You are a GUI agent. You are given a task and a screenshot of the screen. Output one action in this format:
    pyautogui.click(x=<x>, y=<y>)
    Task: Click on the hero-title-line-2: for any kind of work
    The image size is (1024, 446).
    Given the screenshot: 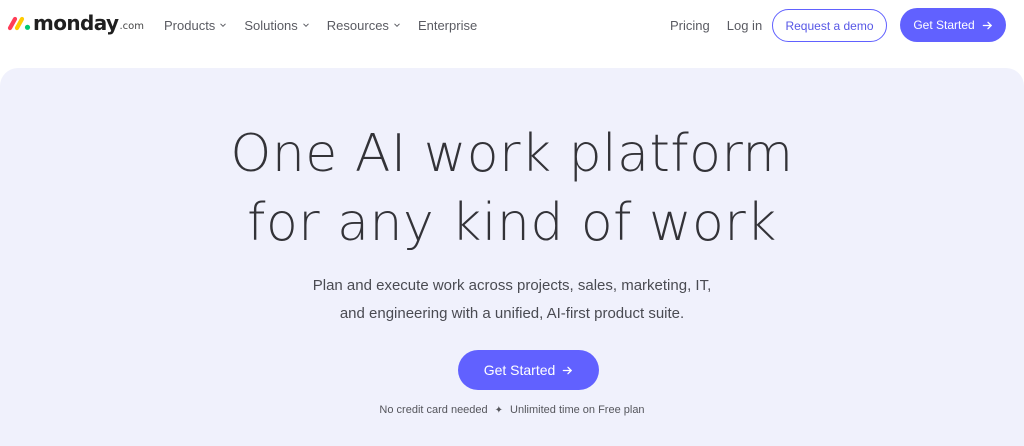 What is the action you would take?
    pyautogui.click(x=512, y=223)
    